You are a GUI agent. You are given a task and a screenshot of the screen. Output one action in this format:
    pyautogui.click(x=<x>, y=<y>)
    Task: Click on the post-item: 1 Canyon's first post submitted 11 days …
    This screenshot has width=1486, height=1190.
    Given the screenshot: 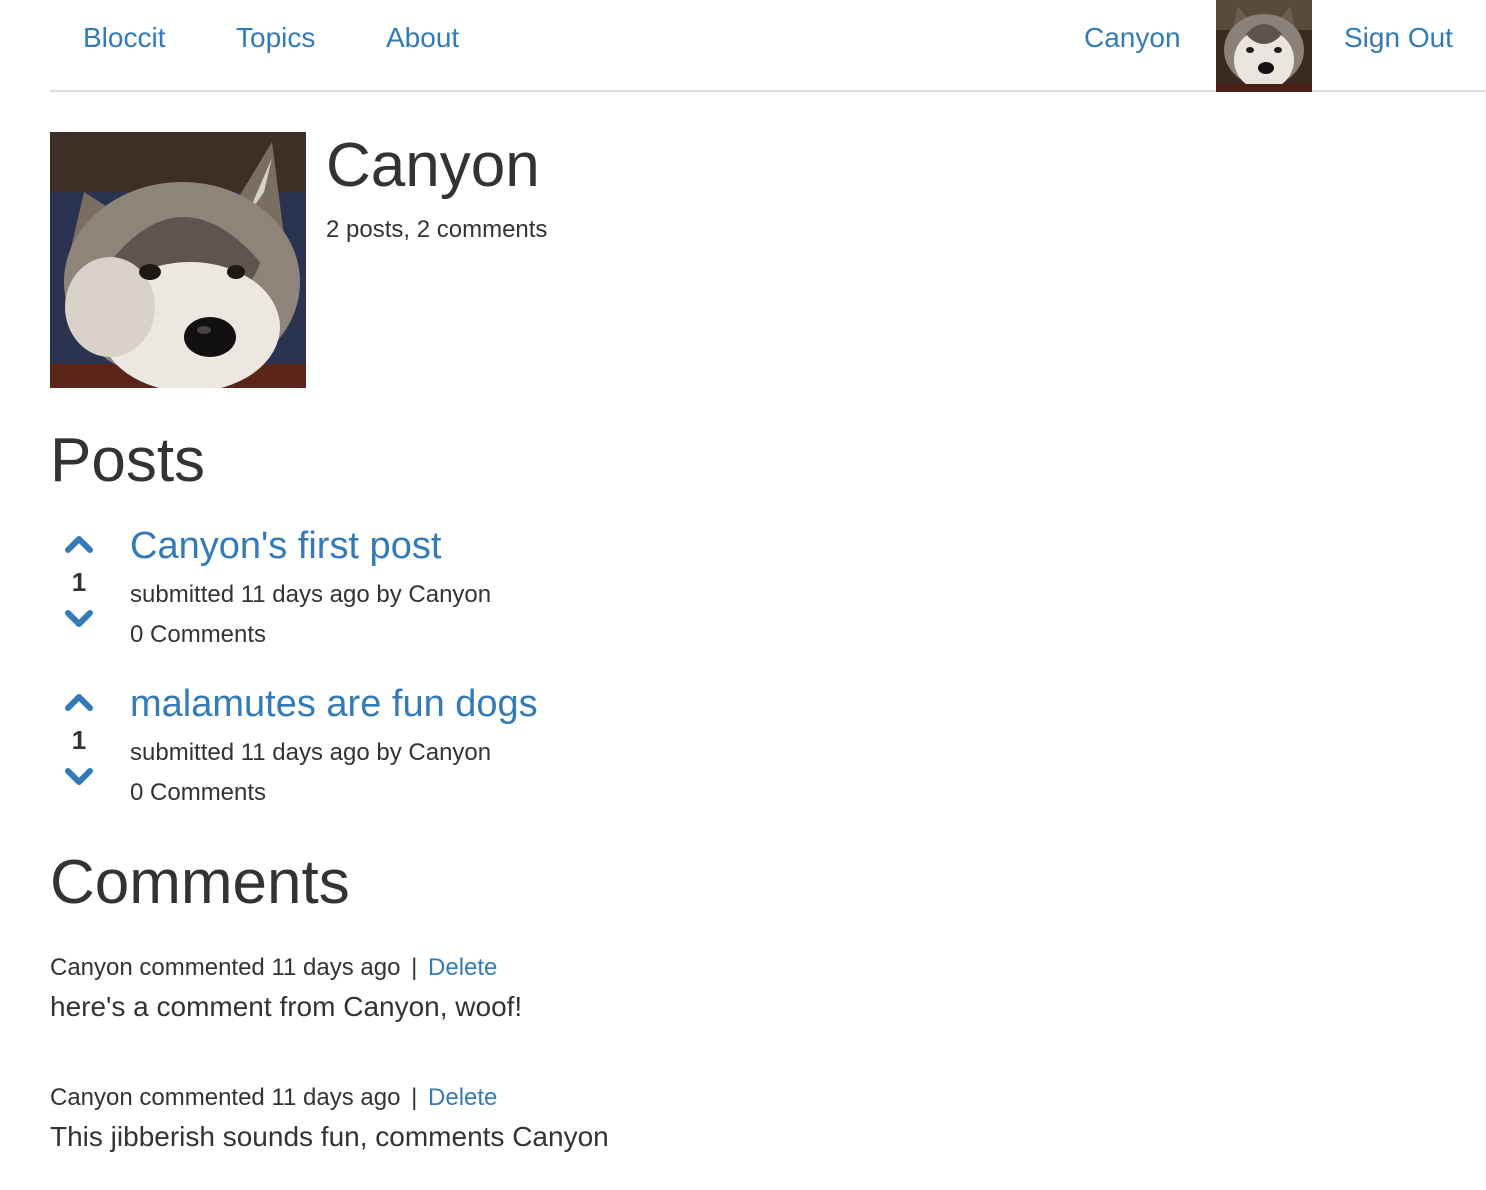 What is the action you would take?
    pyautogui.click(x=400, y=594)
    